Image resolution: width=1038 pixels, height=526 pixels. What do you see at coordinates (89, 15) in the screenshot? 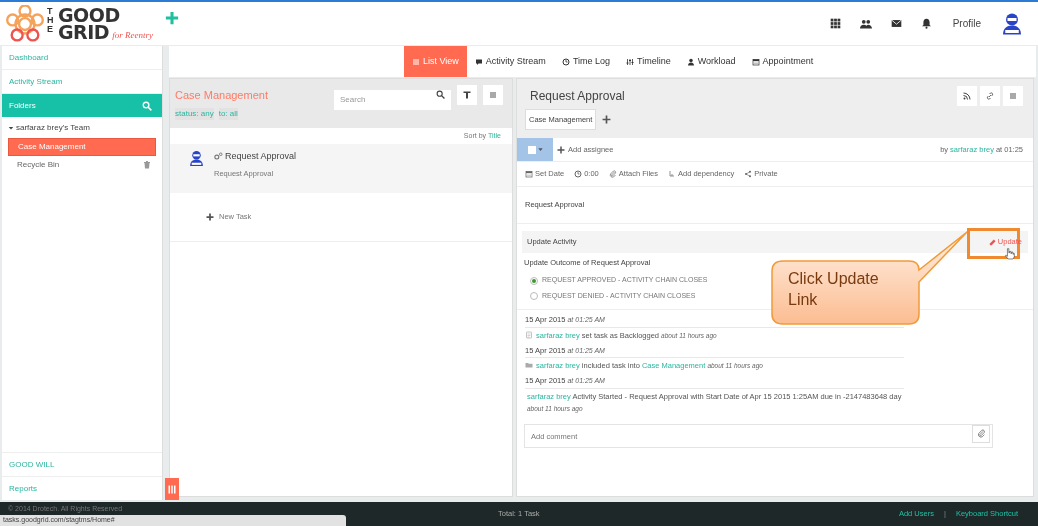
I see `logo-text: GOOD` at bounding box center [89, 15].